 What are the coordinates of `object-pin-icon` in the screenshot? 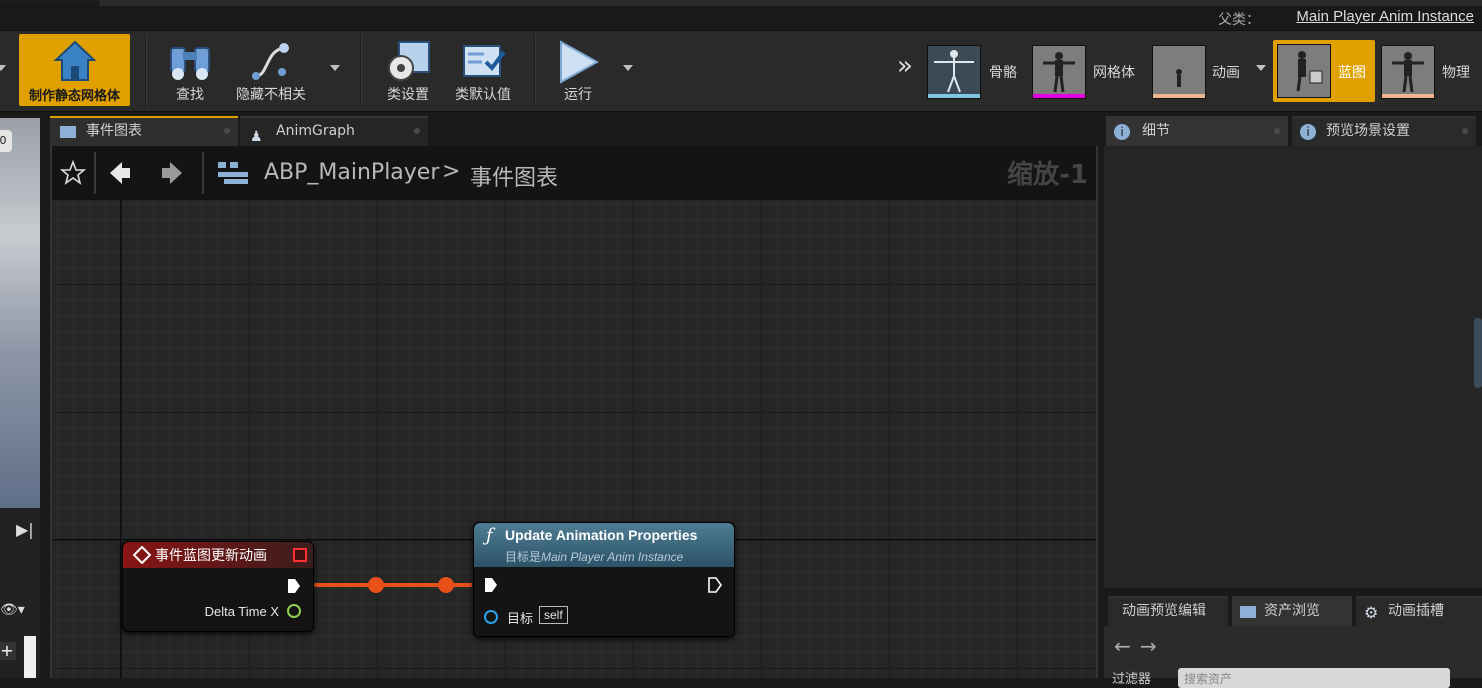 It's located at (491, 617).